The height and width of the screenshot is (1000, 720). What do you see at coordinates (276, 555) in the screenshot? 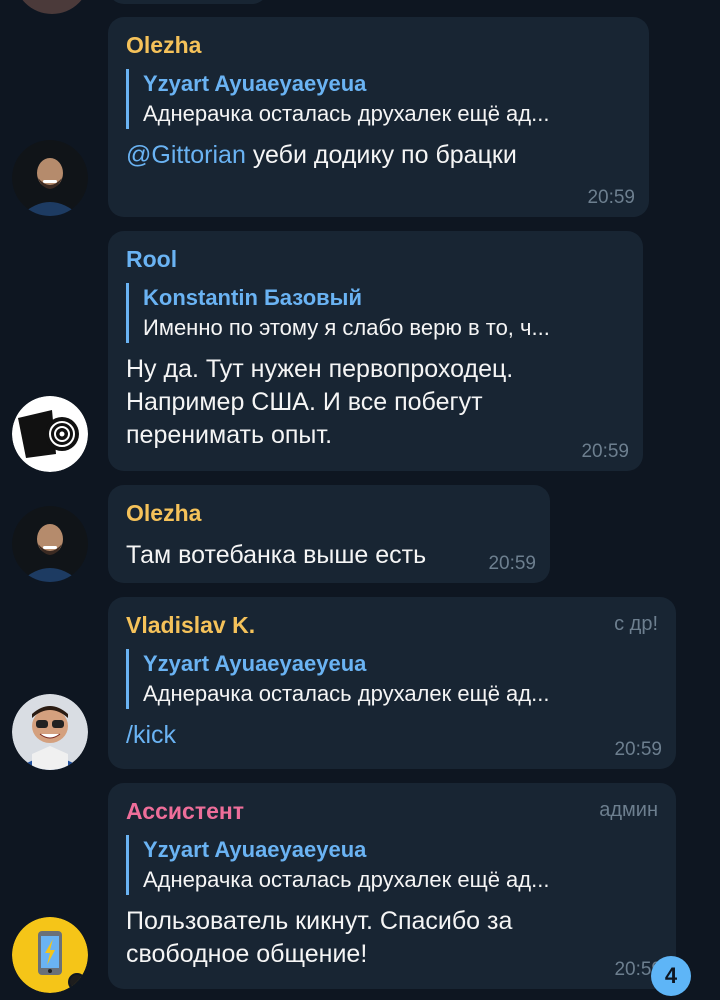
I see `message-text: Там вотебанка выше есть` at bounding box center [276, 555].